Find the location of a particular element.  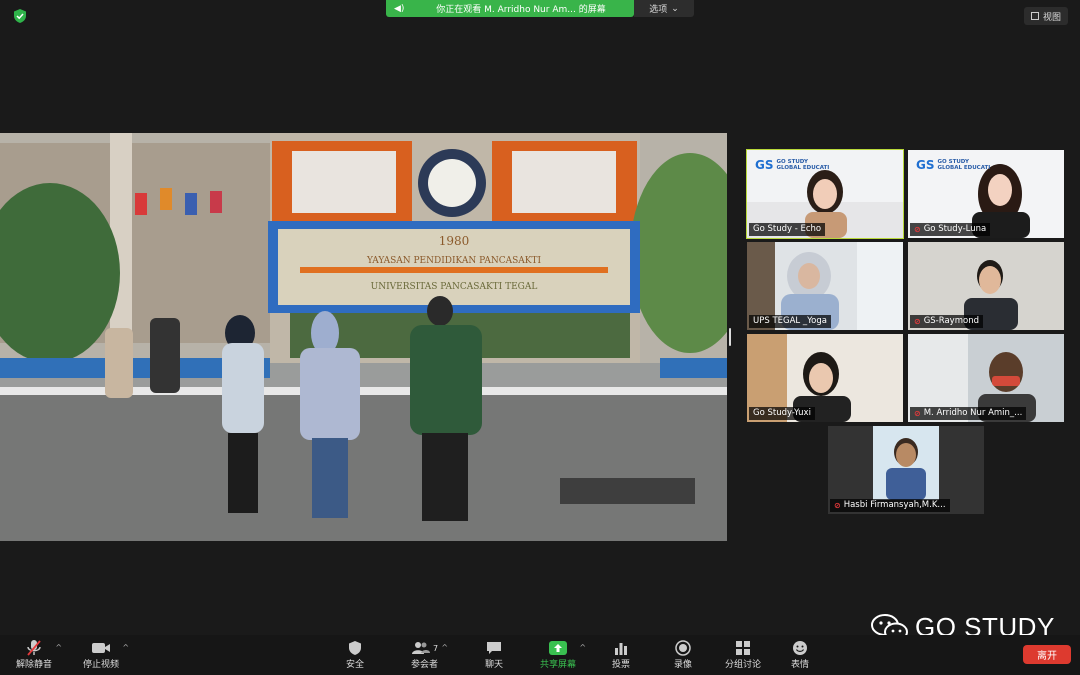

share-screen-icon is located at coordinates (558, 648).